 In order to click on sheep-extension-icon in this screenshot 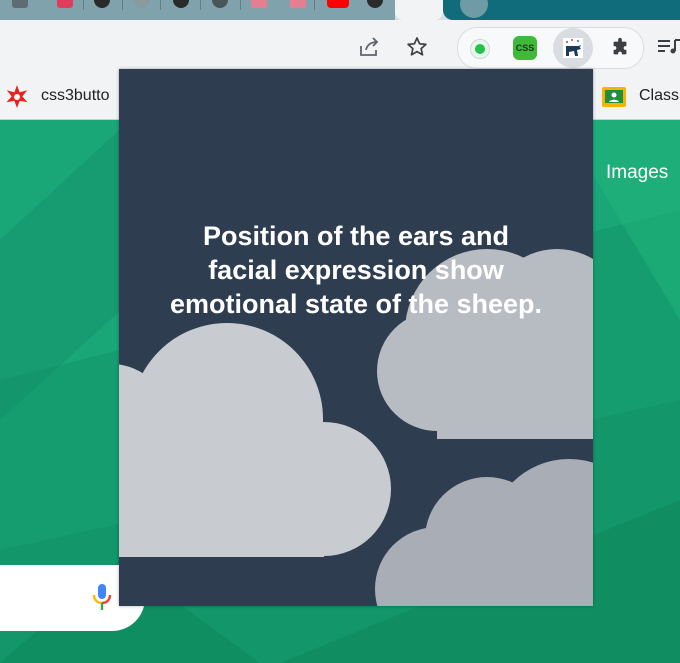, I will do `click(573, 48)`.